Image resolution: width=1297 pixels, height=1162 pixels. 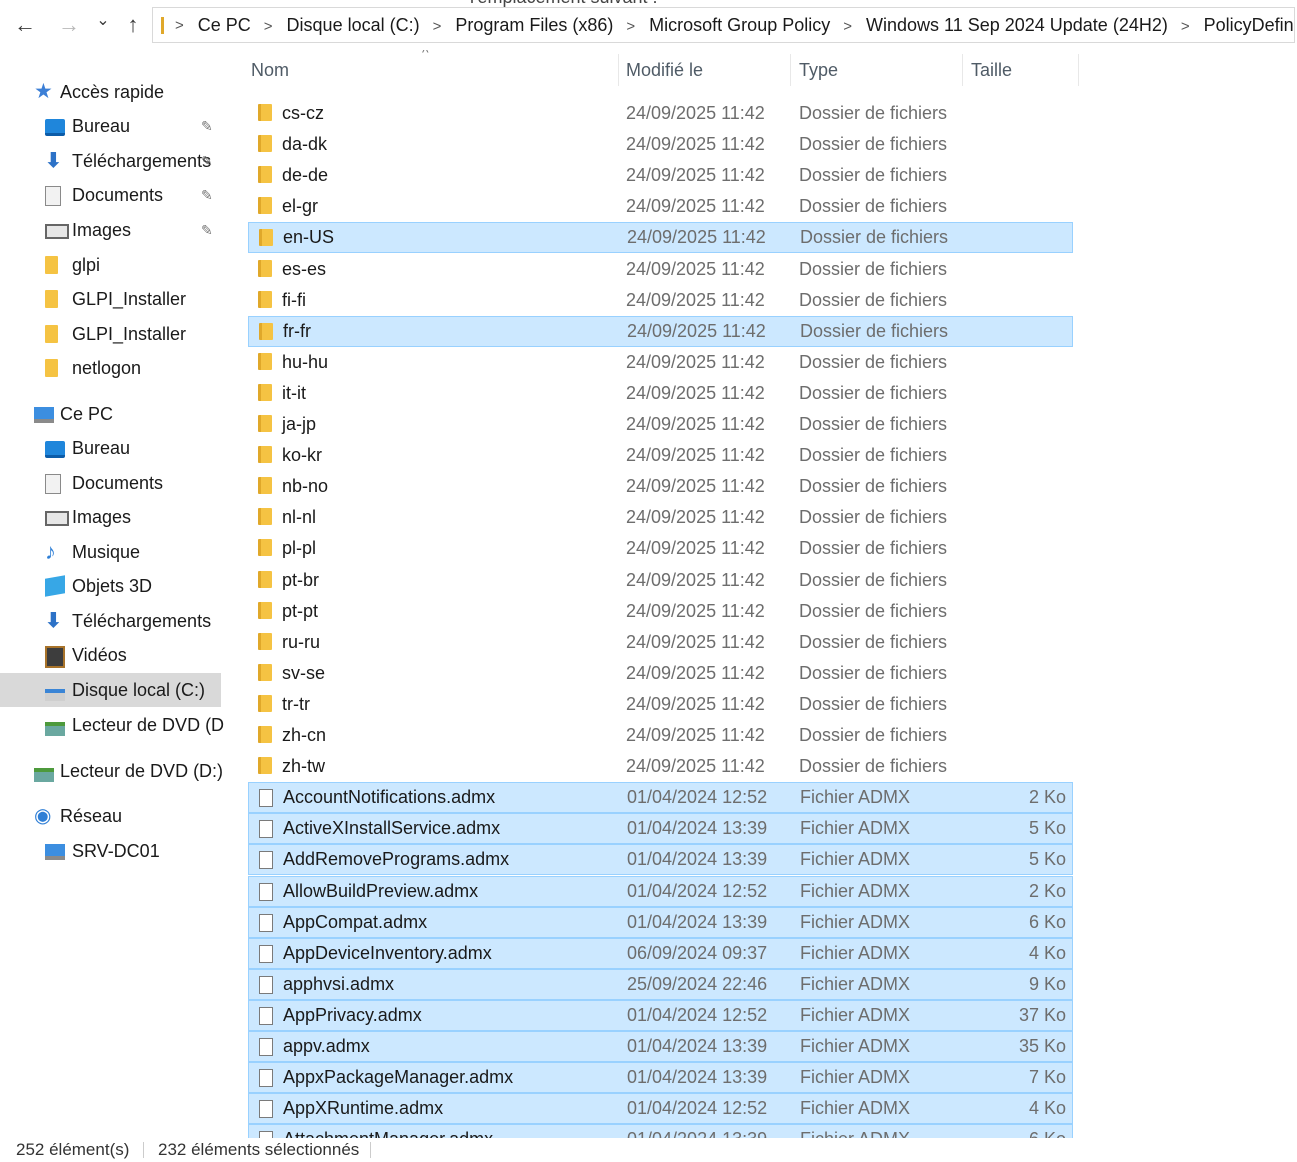 I want to click on folder-row: pl-pl 24/09/2025 11:42 Dossier de fichiers, so click(x=660, y=548).